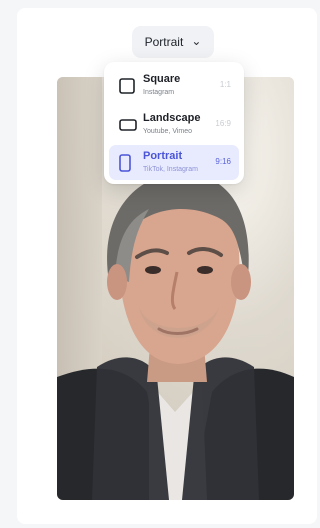 The height and width of the screenshot is (528, 320). I want to click on ratio-option-portrait: Portrait TikTok, Instagram 9:16, so click(174, 162).